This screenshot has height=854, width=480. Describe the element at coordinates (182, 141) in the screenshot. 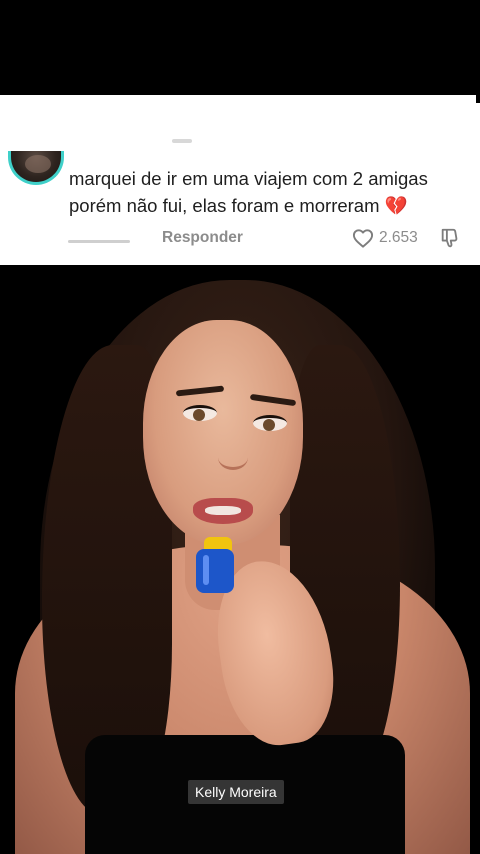

I see `clipped-text-fragment` at that location.